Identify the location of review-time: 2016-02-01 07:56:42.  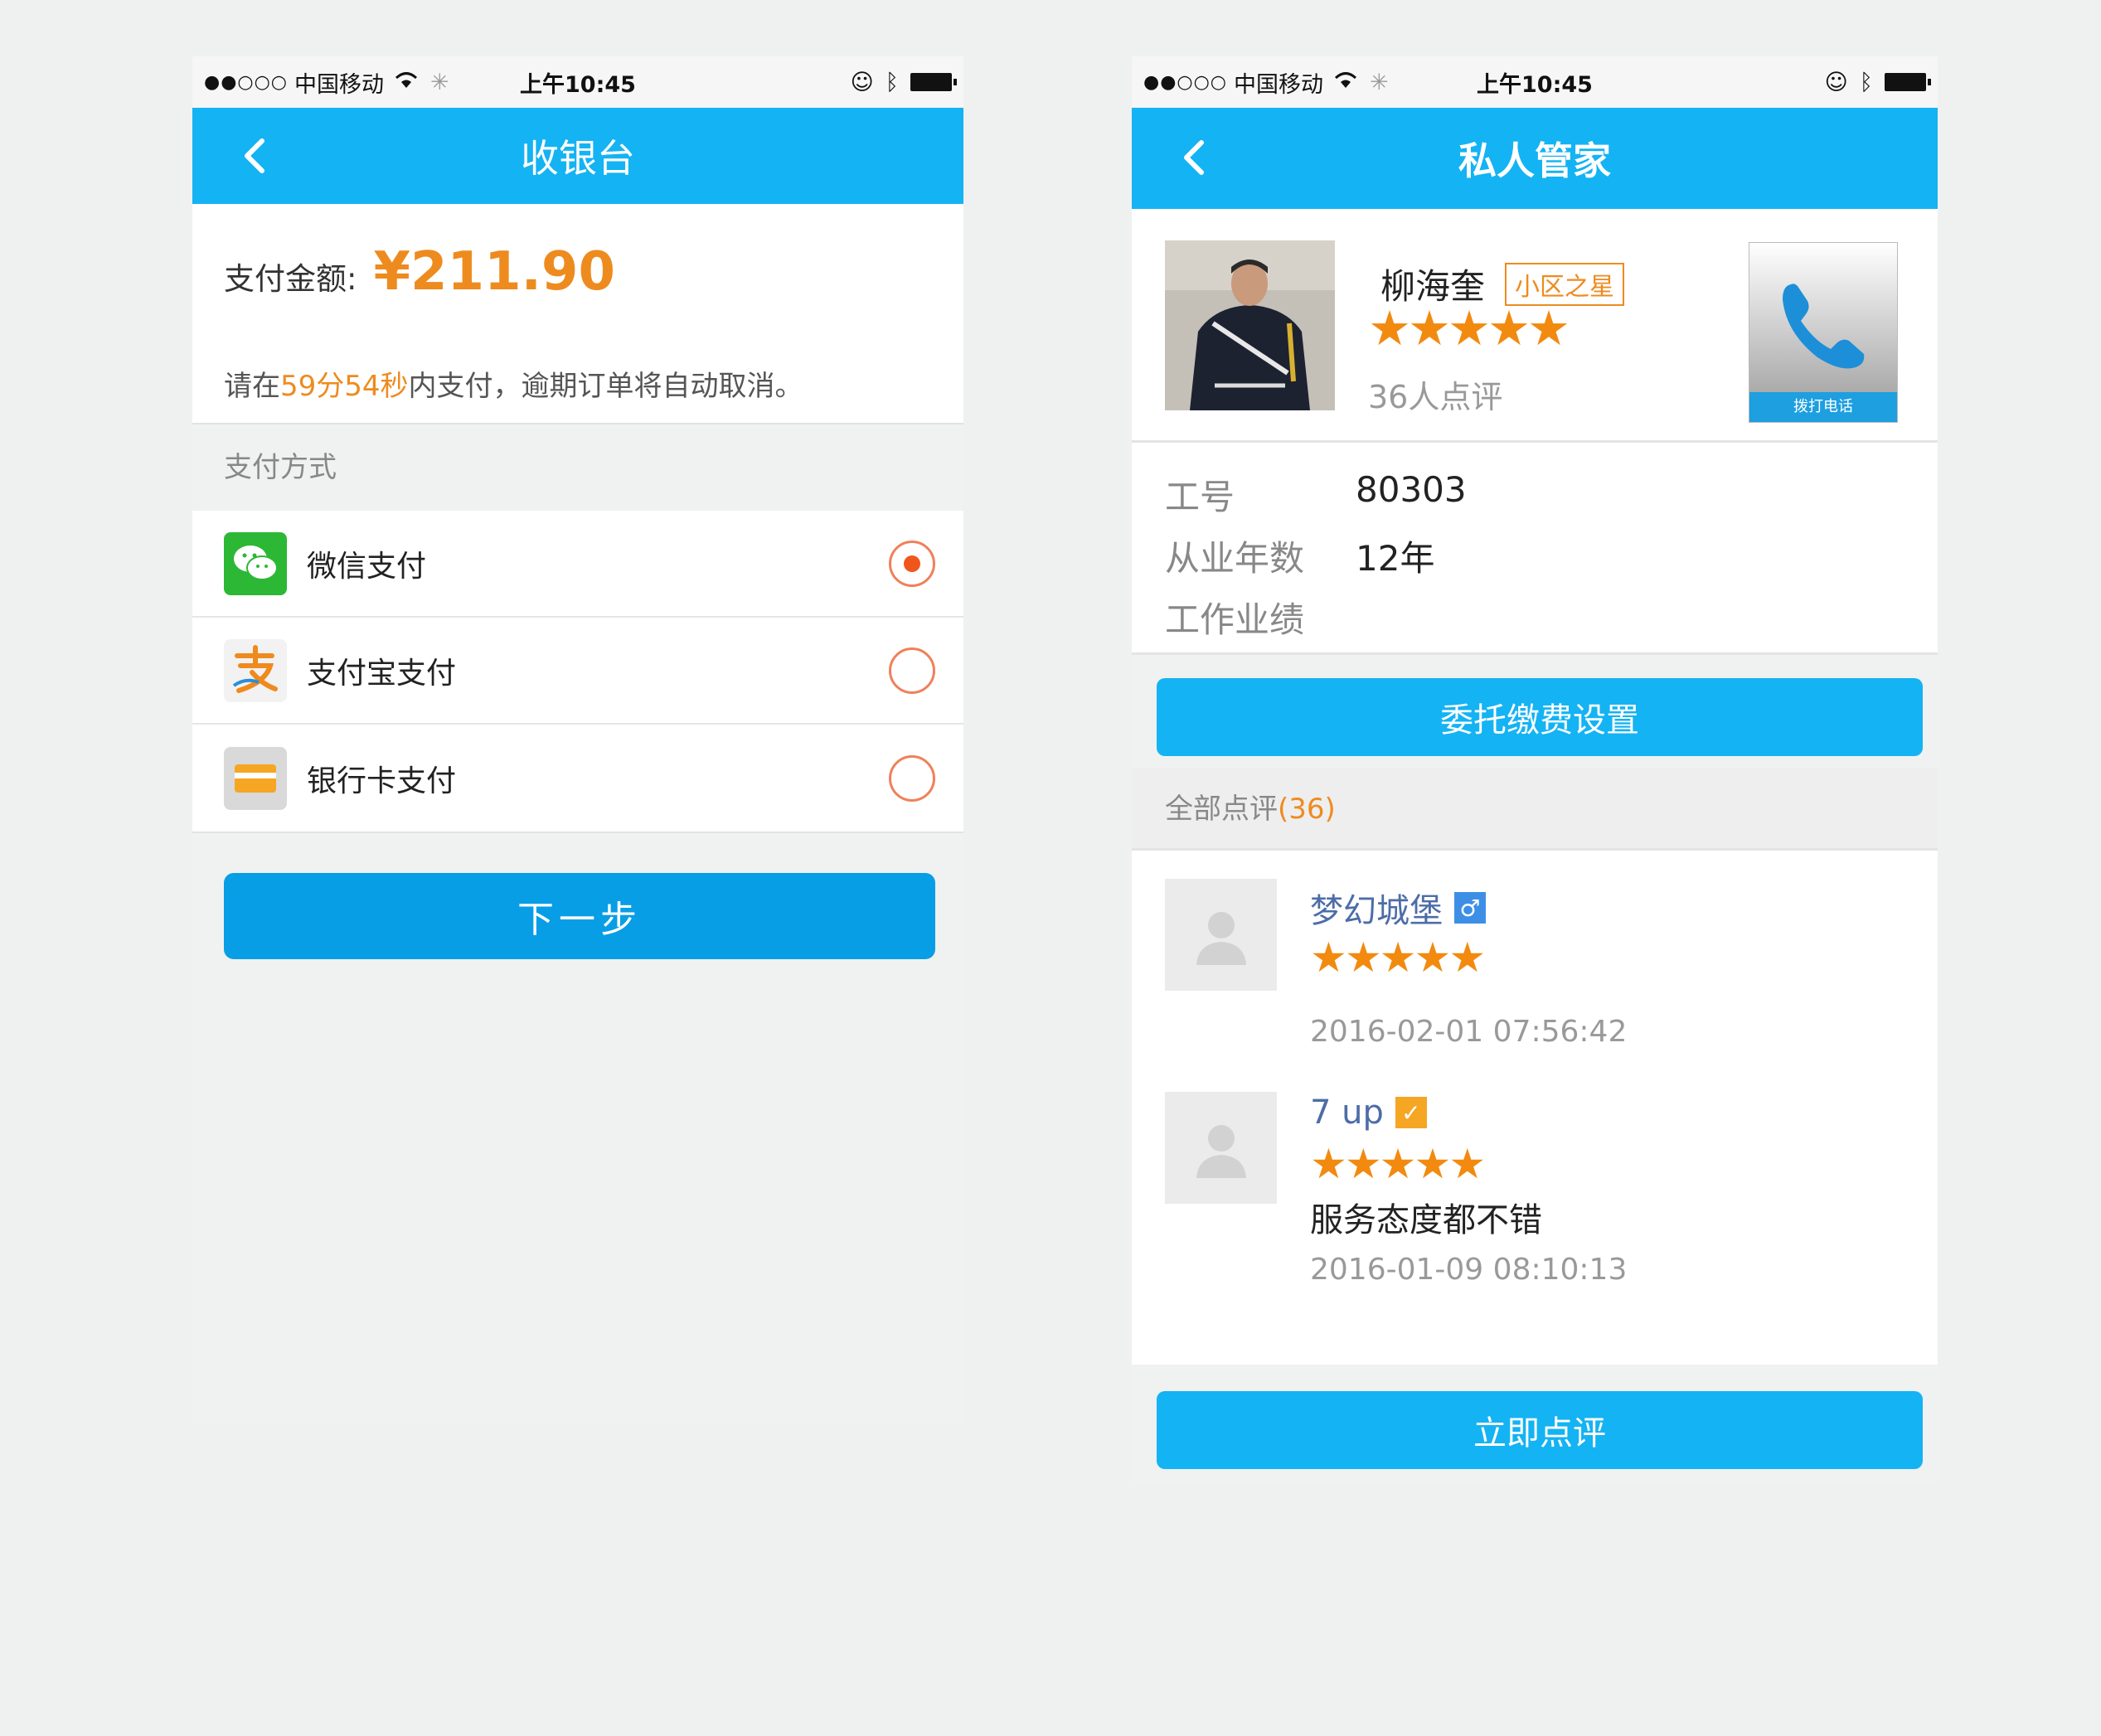
(1469, 1032).